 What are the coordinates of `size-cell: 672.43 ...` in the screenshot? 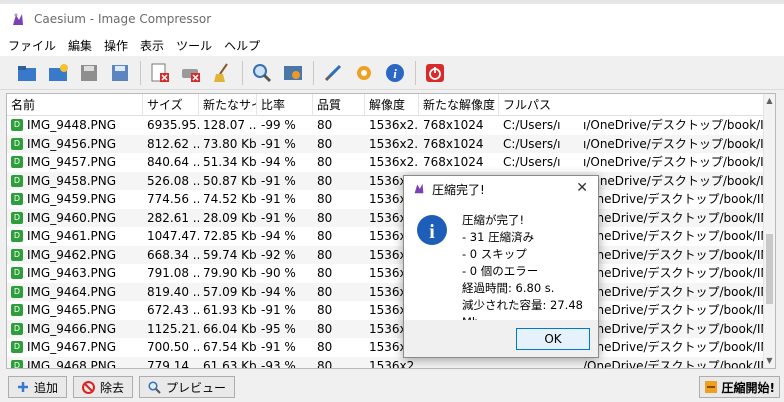 It's located at (173, 310).